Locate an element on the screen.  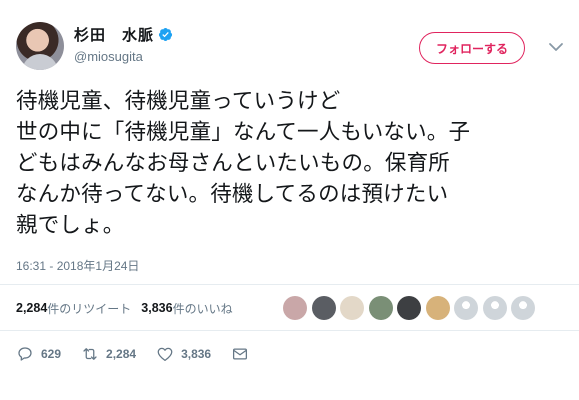
tweet-line: どもはみんなお母さんといたいもの。保育所 is located at coordinates (233, 163).